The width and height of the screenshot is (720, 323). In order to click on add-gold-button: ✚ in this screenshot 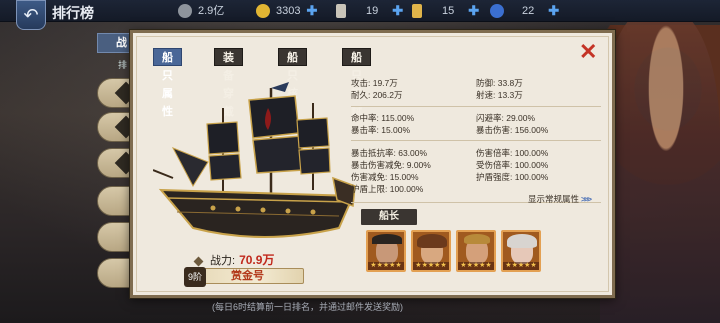, I will do `click(312, 10)`.